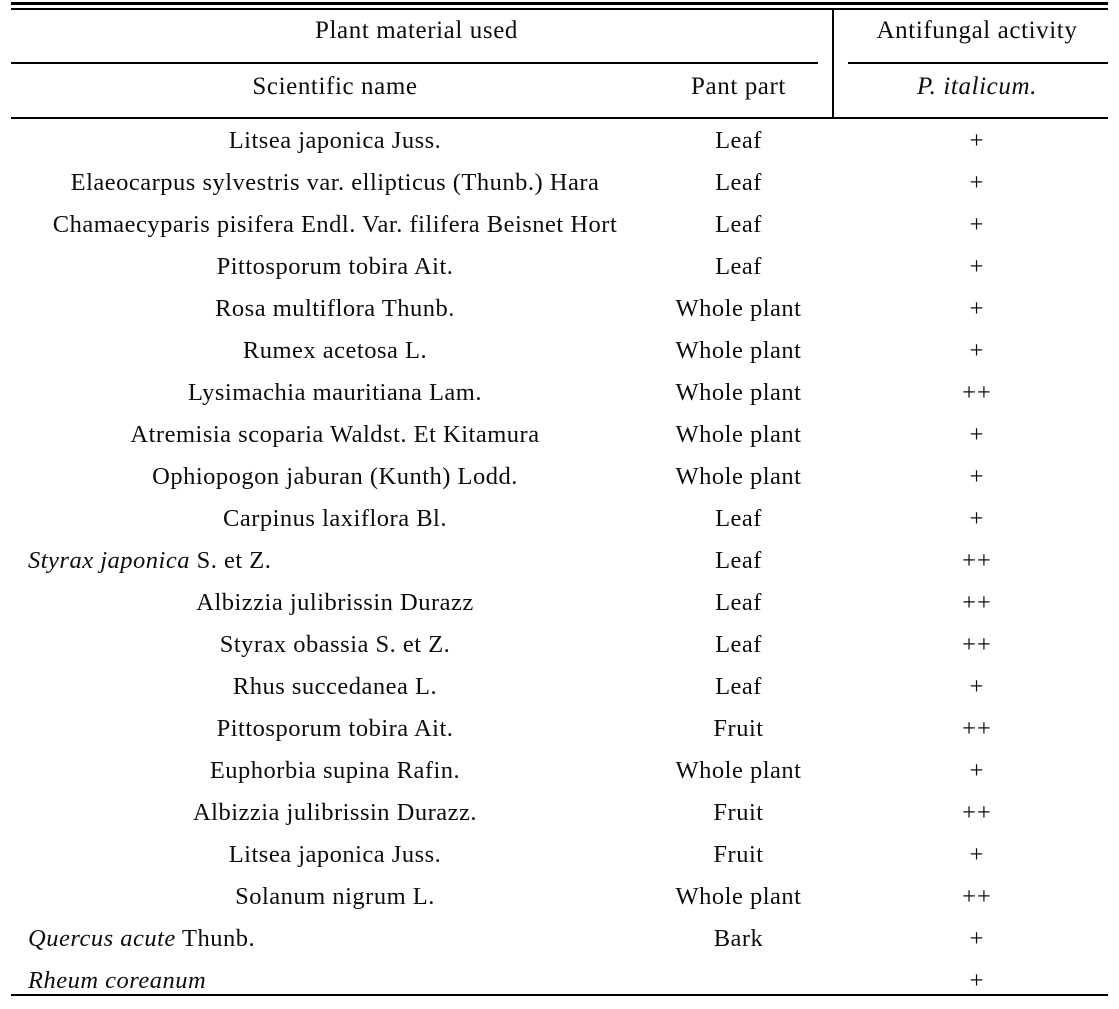 The width and height of the screenshot is (1119, 1009). I want to click on table-row: Rhus succedanea L. Leaf +, so click(559, 688).